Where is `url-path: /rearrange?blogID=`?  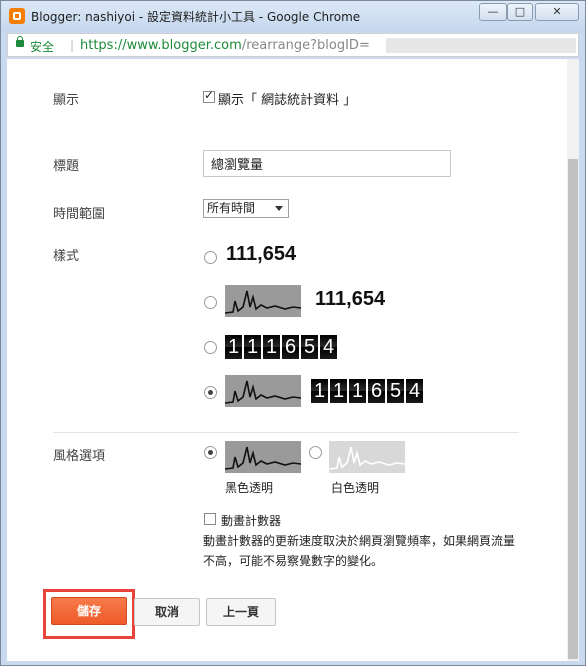 url-path: /rearrange?blogID= is located at coordinates (305, 45).